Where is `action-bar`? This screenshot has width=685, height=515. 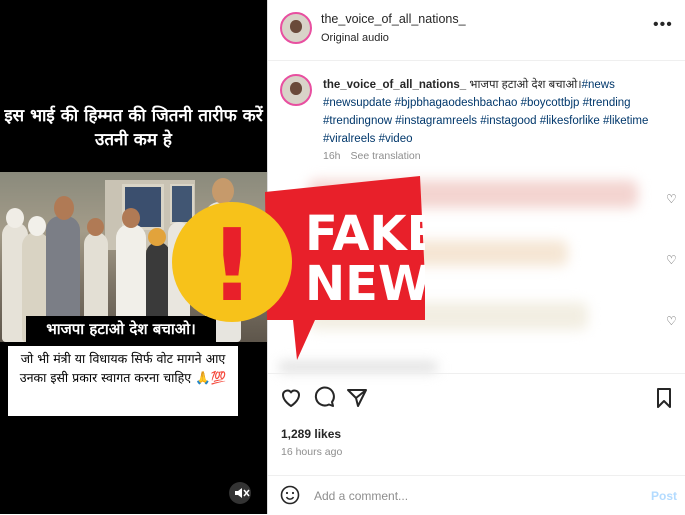
action-bar is located at coordinates (476, 395).